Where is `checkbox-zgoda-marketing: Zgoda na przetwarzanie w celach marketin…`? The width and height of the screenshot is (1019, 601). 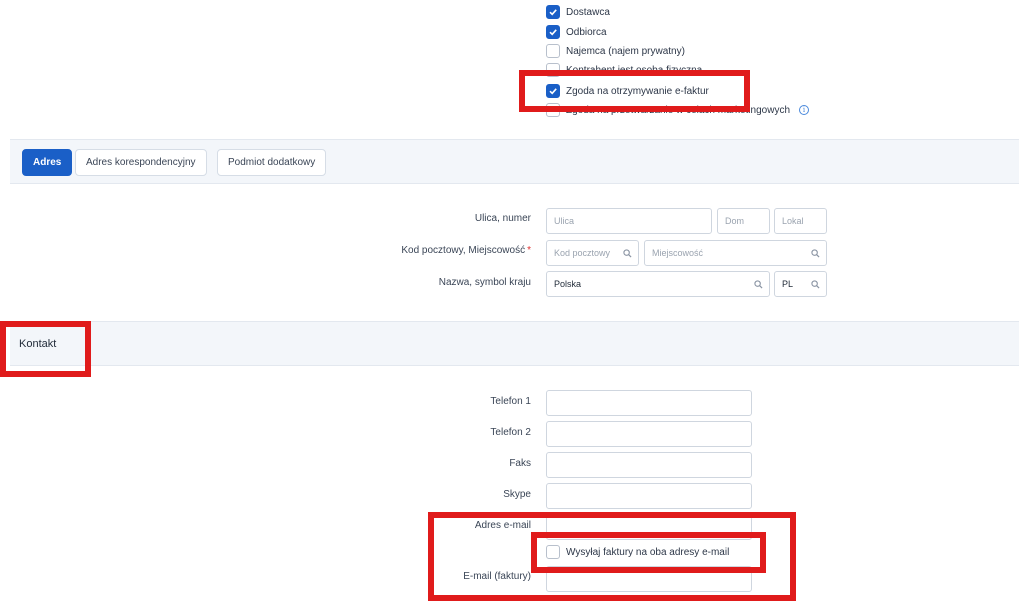
checkbox-zgoda-marketing: Zgoda na przetwarzanie w celach marketin… is located at coordinates (677, 110).